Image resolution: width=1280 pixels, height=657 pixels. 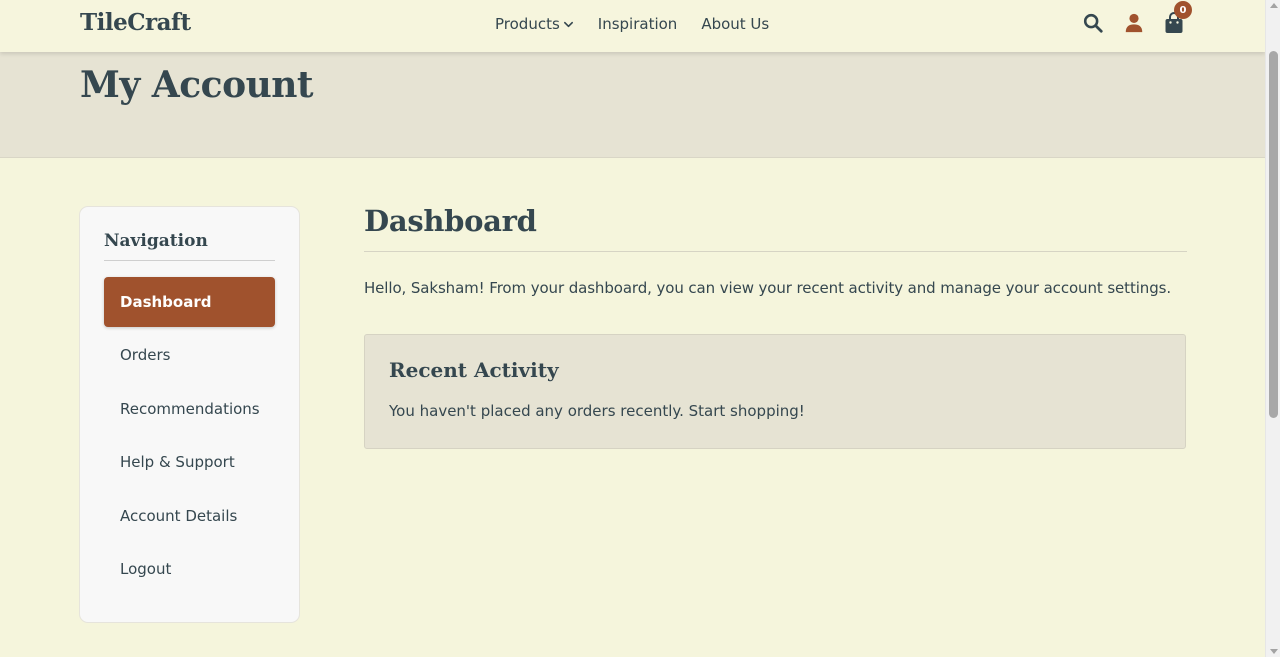 I want to click on page-scrollbar, so click(x=1272, y=328).